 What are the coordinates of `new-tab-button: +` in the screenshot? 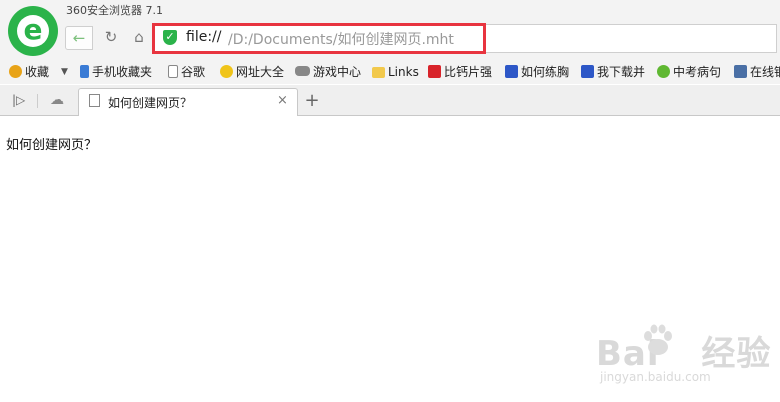 It's located at (312, 102).